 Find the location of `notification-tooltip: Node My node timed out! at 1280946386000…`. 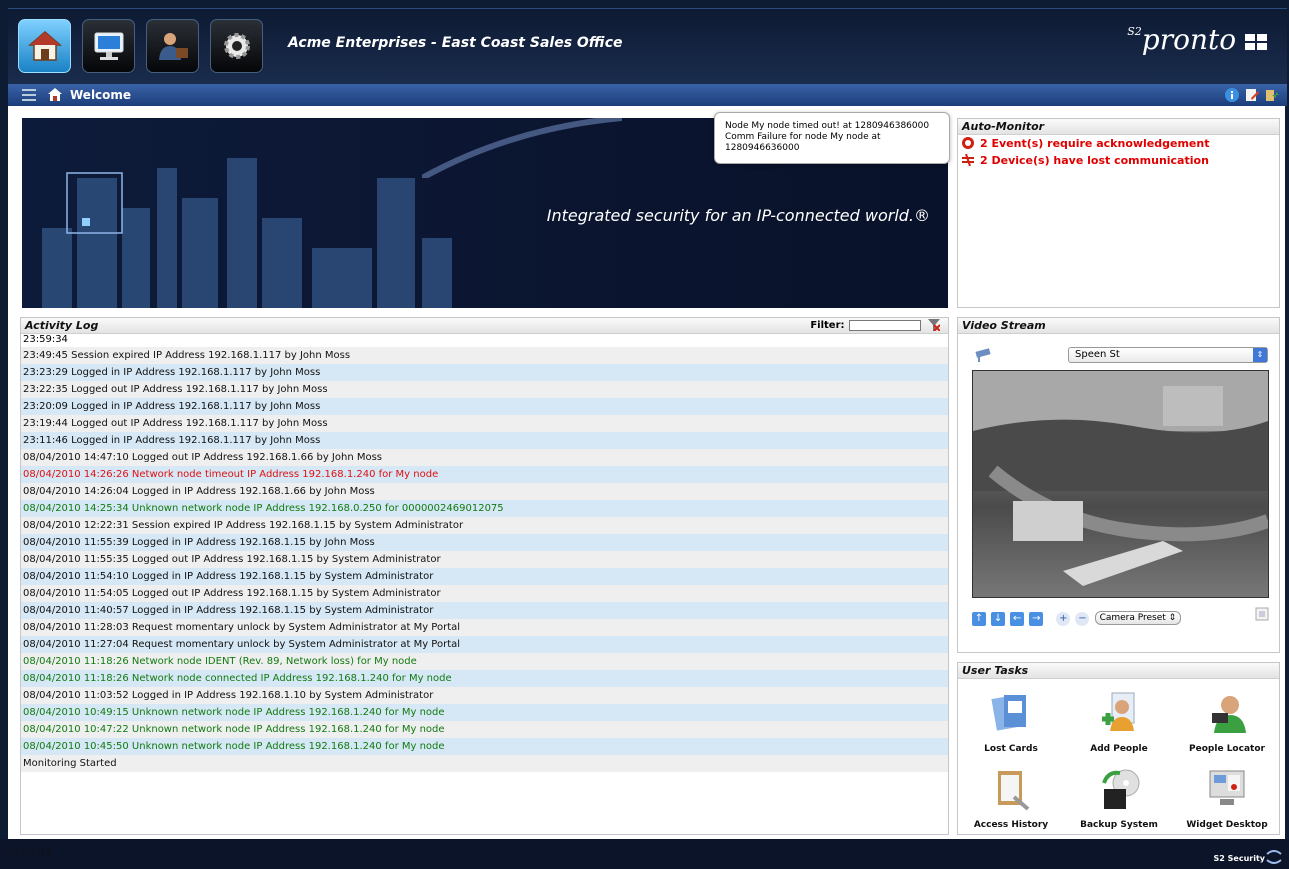

notification-tooltip: Node My node timed out! at 1280946386000… is located at coordinates (832, 138).